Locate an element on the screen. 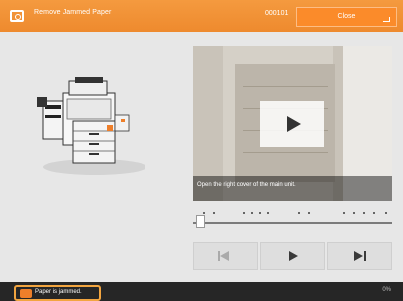 The image size is (403, 301). jam-warning-icon is located at coordinates (26, 293).